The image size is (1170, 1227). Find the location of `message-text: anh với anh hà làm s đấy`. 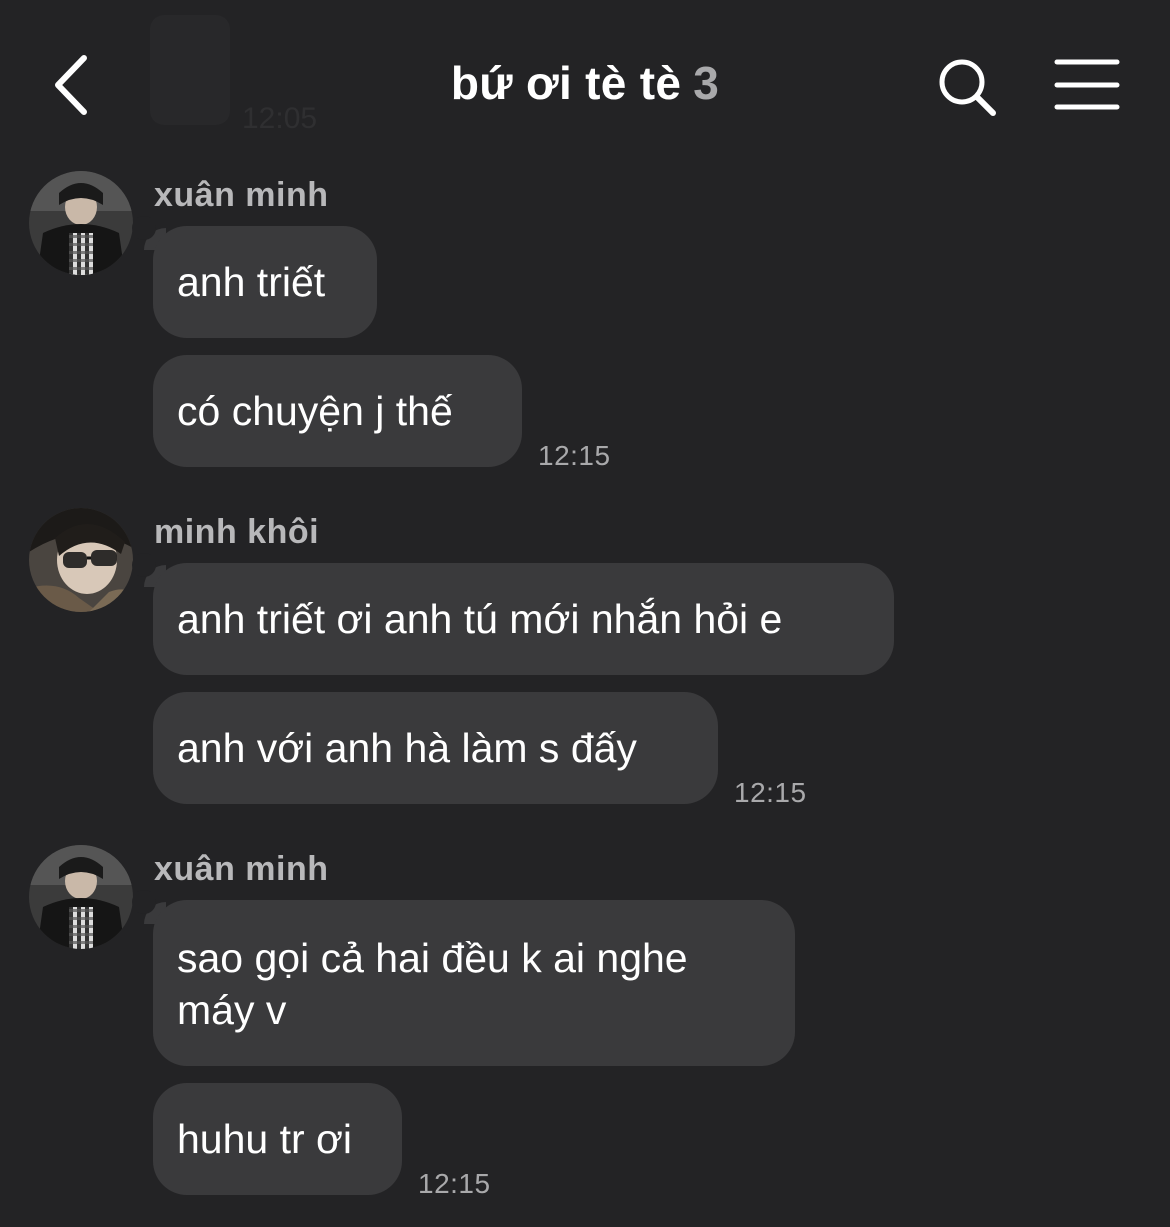

message-text: anh với anh hà làm s đấy is located at coordinates (407, 748).